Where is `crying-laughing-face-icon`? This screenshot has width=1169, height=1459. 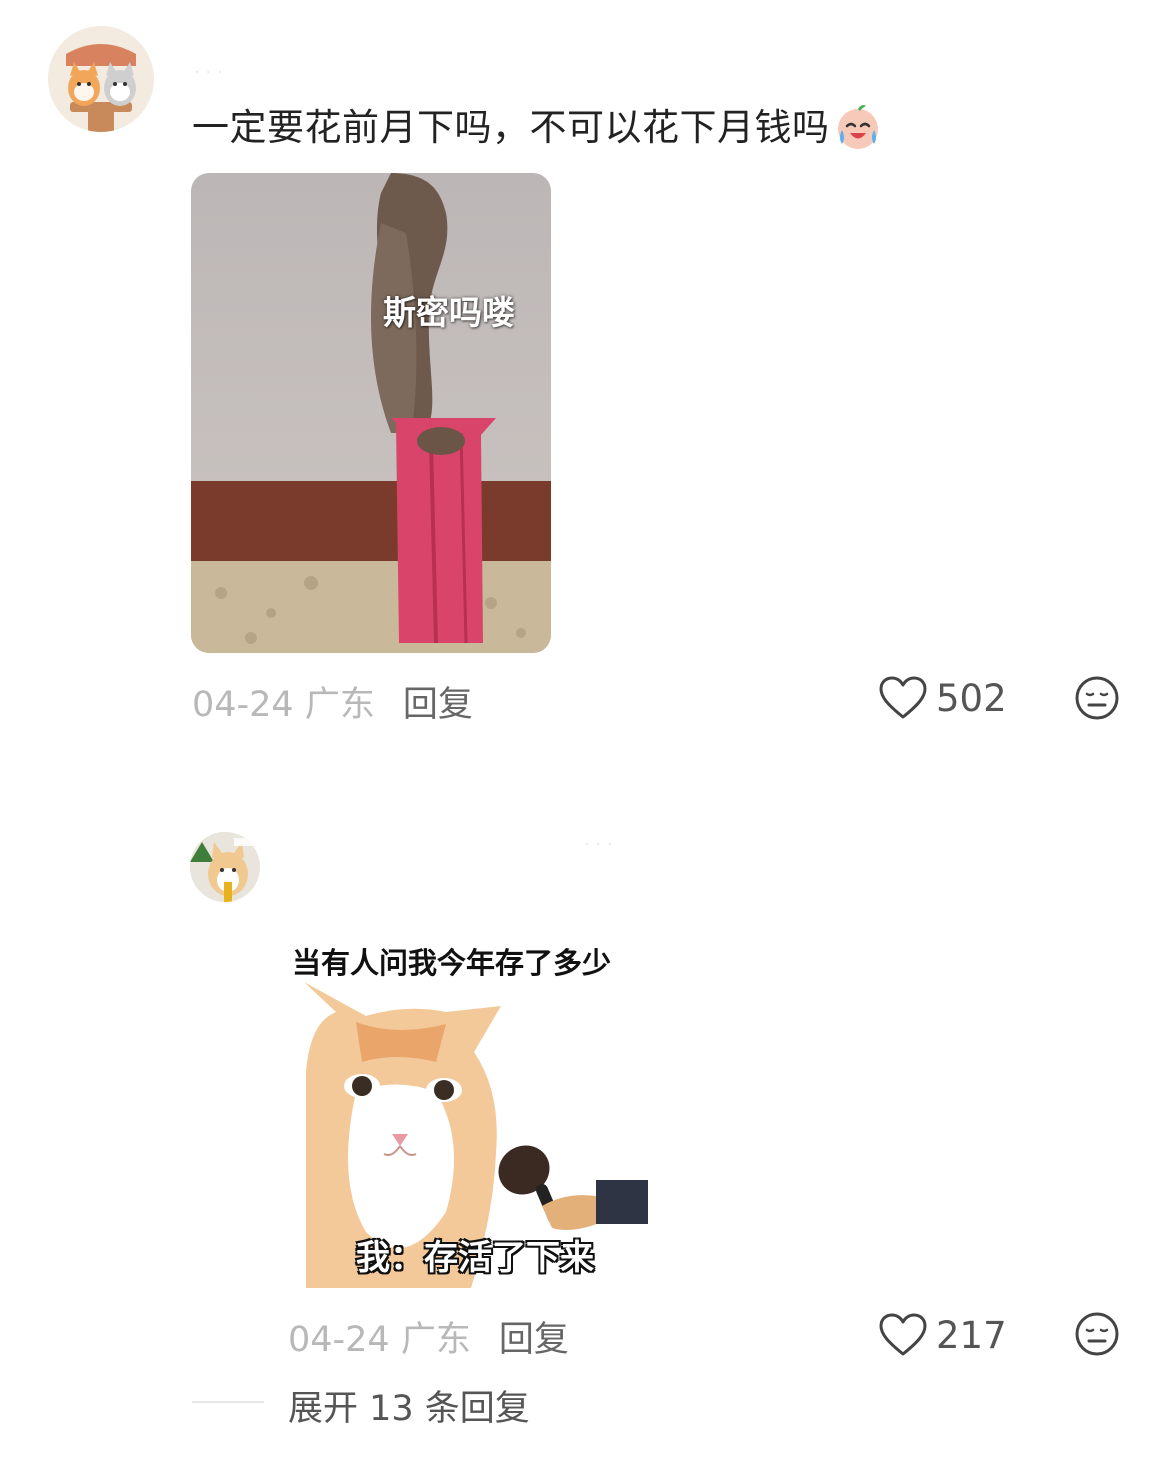
crying-laughing-face-icon is located at coordinates (858, 126).